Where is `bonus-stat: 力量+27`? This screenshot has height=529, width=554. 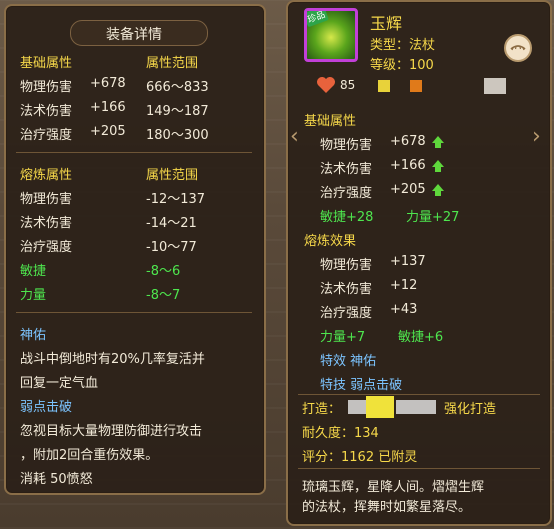
bonus-stat: 力量+27 is located at coordinates (433, 217).